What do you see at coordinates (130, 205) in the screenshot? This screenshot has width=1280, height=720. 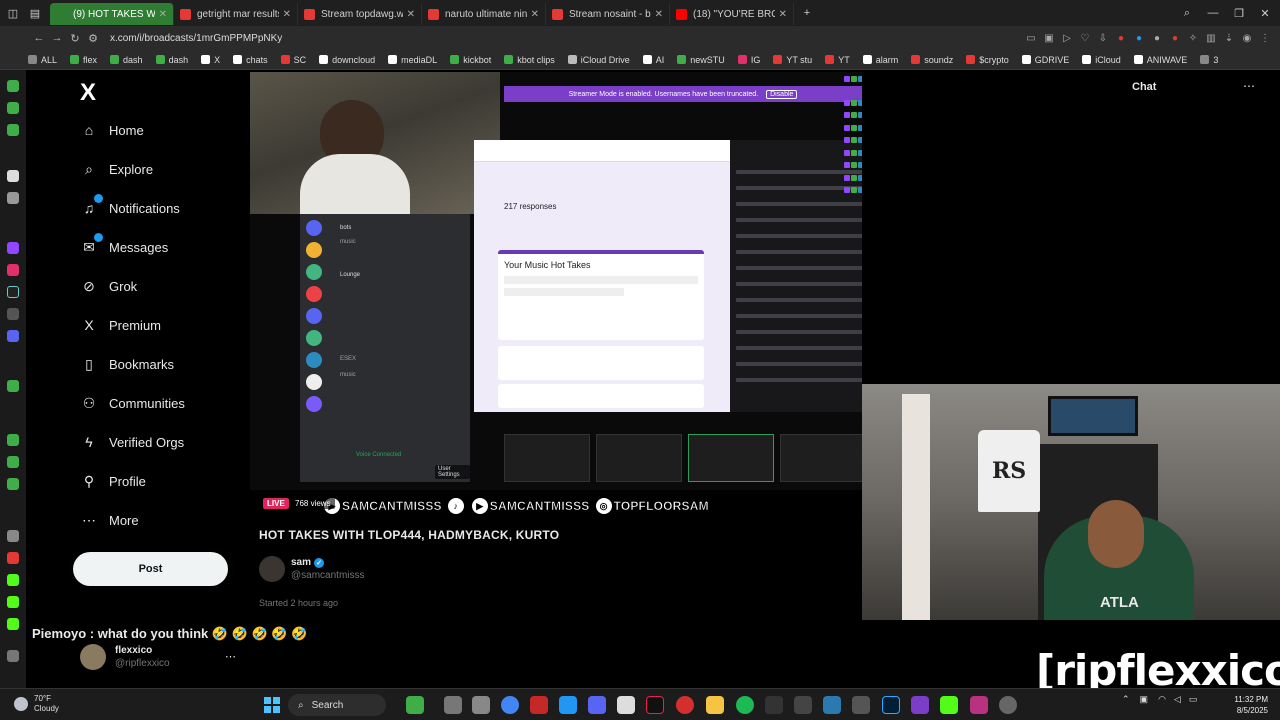 I see `nav-notifications: ♫ Notifications` at bounding box center [130, 205].